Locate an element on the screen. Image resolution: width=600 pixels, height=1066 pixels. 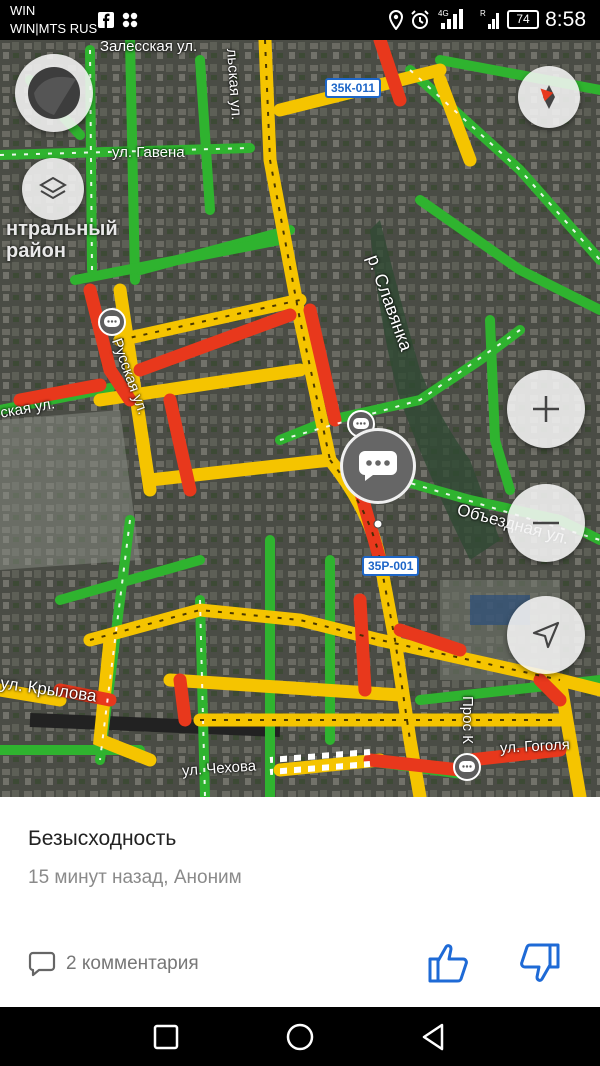
grid-icon is located at coordinates (130, 20).